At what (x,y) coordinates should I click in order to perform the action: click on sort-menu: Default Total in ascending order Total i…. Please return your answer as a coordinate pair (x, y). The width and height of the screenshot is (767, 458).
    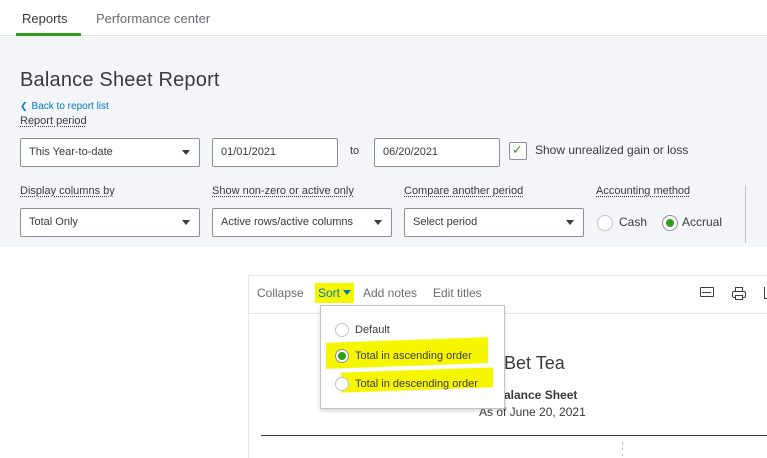
    Looking at the image, I should click on (412, 357).